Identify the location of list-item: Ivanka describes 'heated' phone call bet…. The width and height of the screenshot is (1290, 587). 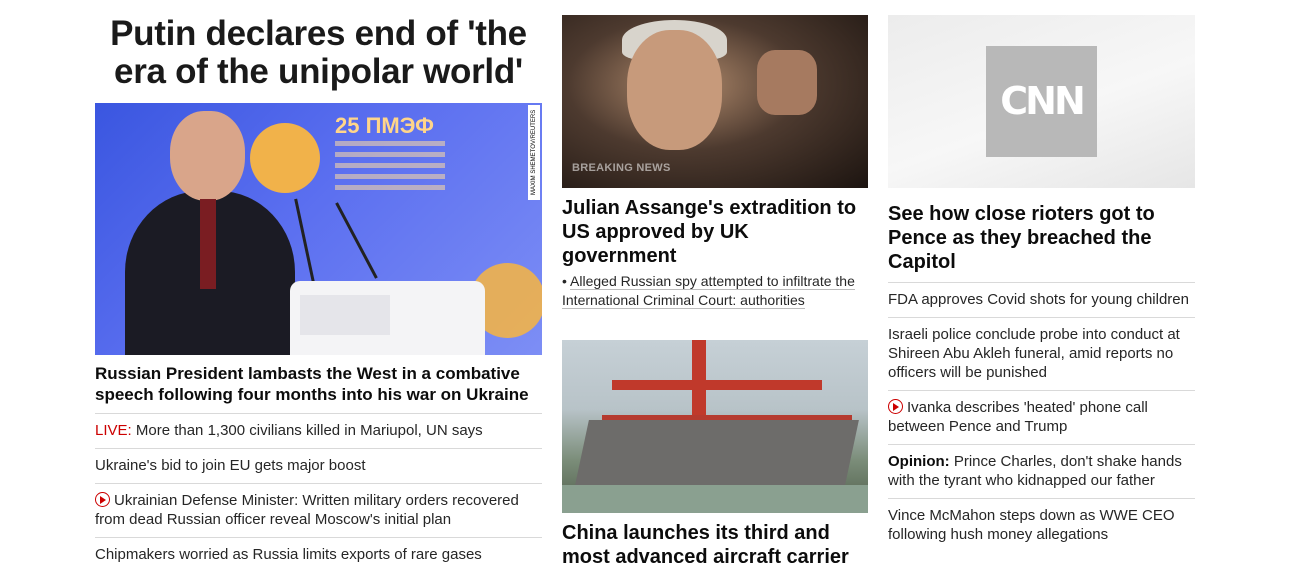
(1041, 417).